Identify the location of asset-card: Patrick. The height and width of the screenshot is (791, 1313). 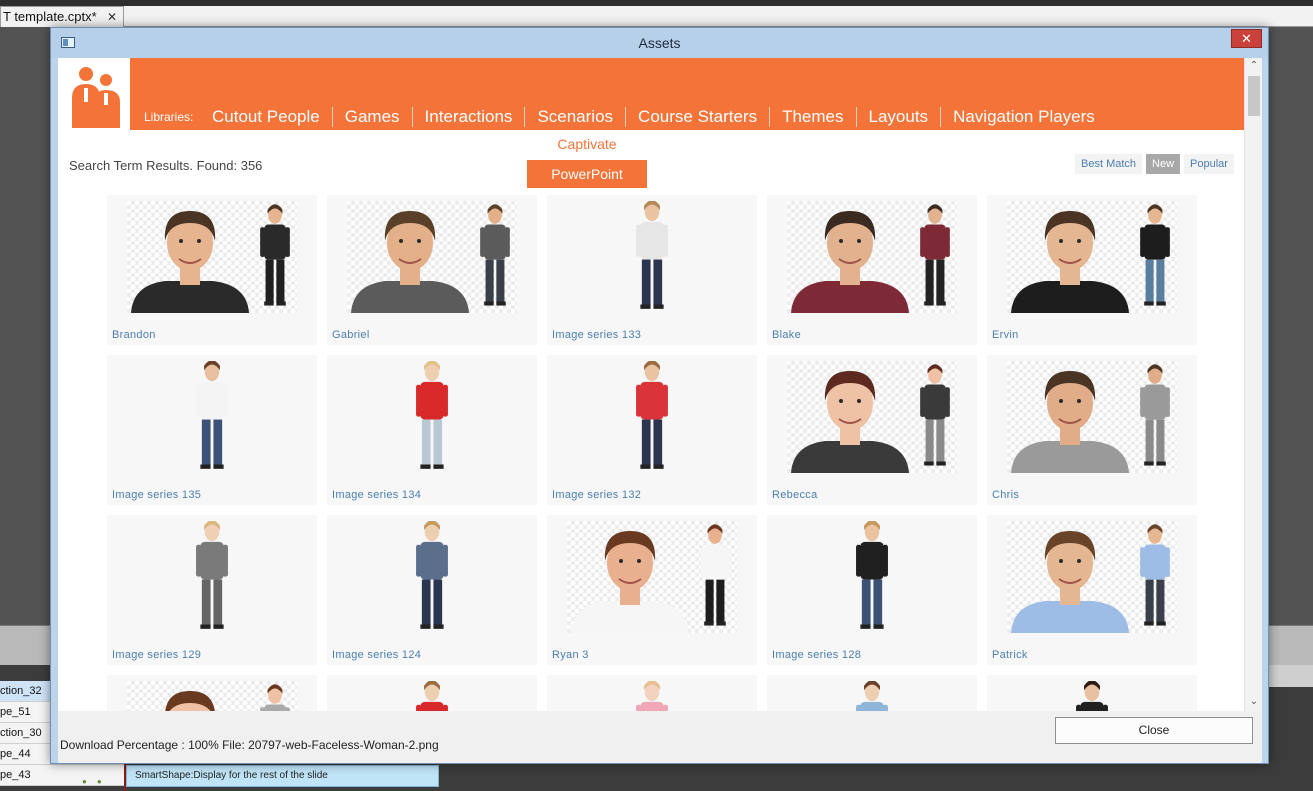
(1092, 590).